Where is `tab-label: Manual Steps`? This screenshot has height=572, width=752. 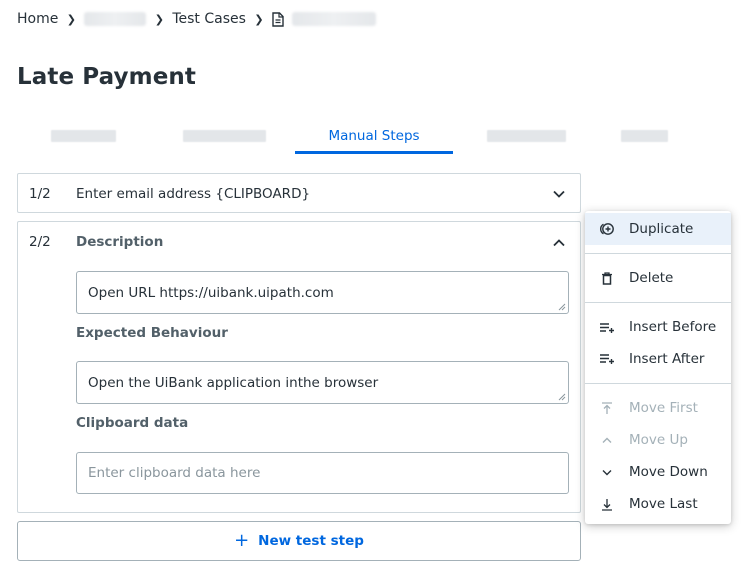 tab-label: Manual Steps is located at coordinates (374, 136).